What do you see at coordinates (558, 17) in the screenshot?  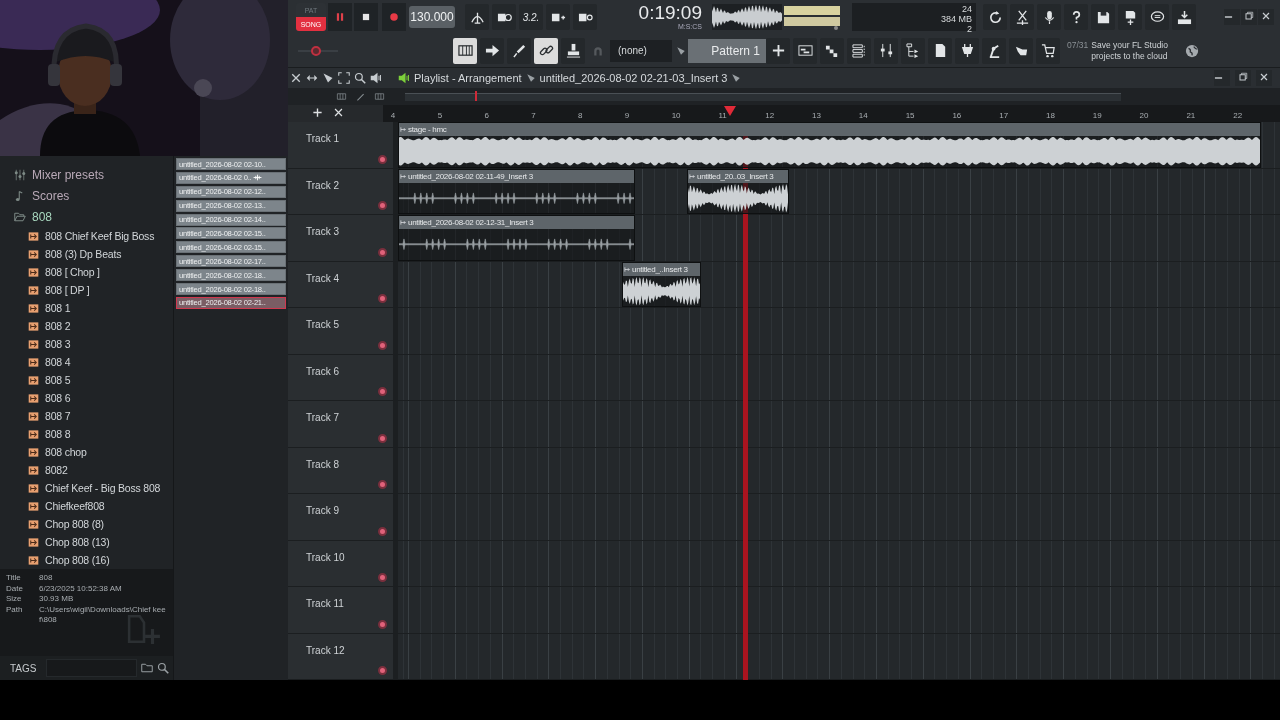 I see `overdub-button` at bounding box center [558, 17].